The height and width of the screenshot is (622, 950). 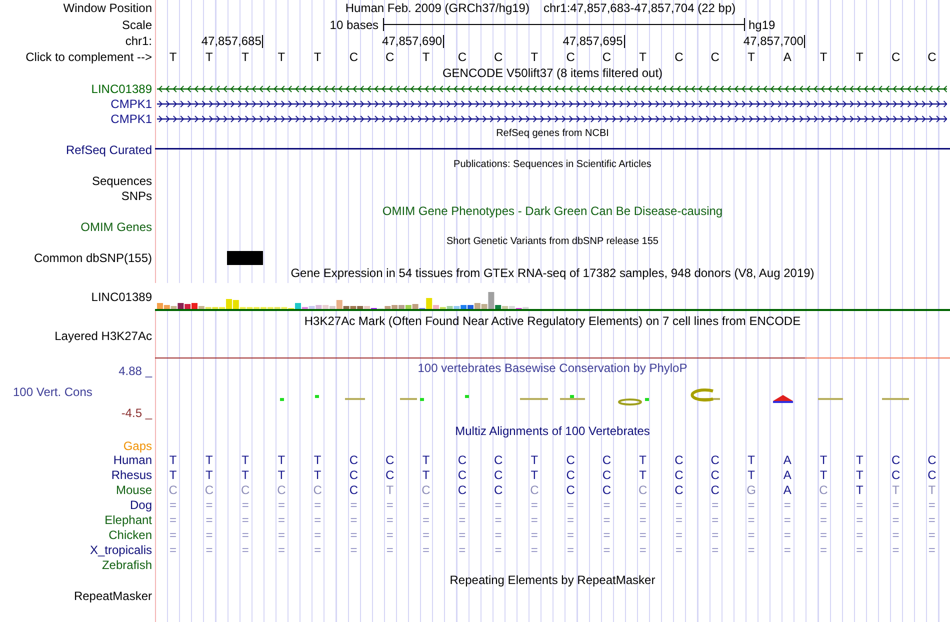 I want to click on track-label: Window Position, so click(x=107, y=8).